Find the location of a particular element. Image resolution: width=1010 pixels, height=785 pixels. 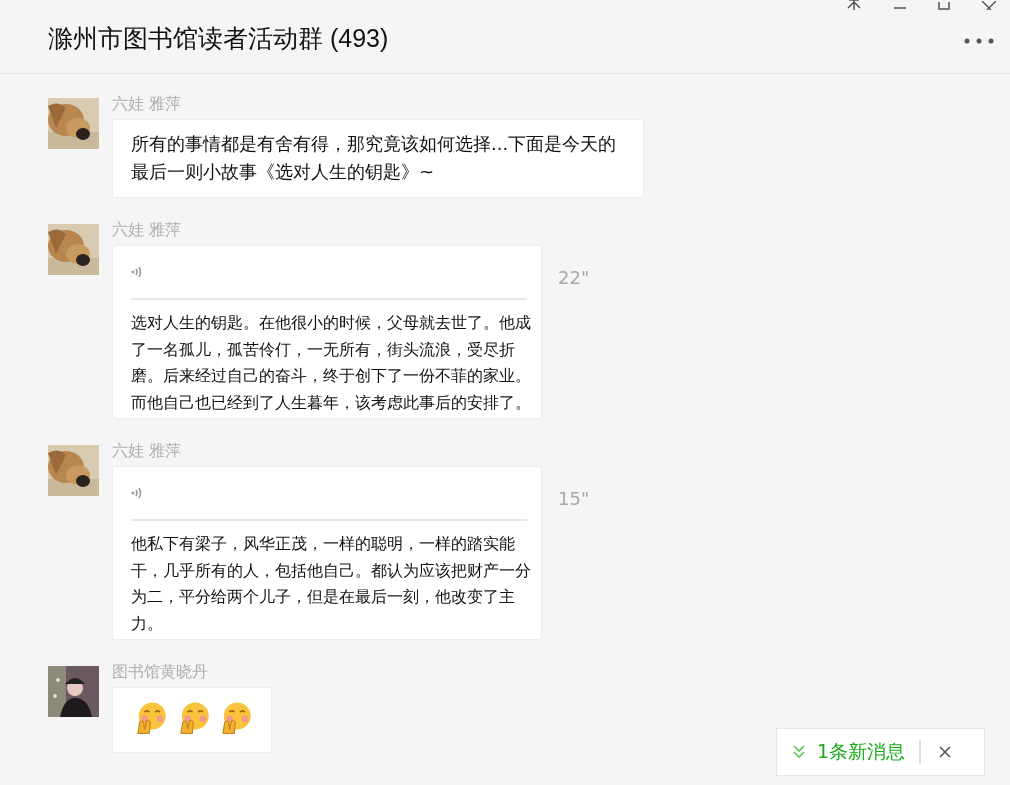

voice-message-bubble: 他私下有梁子，风华正茂，一样的聪明，一样的踏实能干，几乎所有的人，包括他自己。都认为应该把财产一分为二，平分给两个儿子，但是在最后一刻，他改变了主力。 is located at coordinates (327, 553).